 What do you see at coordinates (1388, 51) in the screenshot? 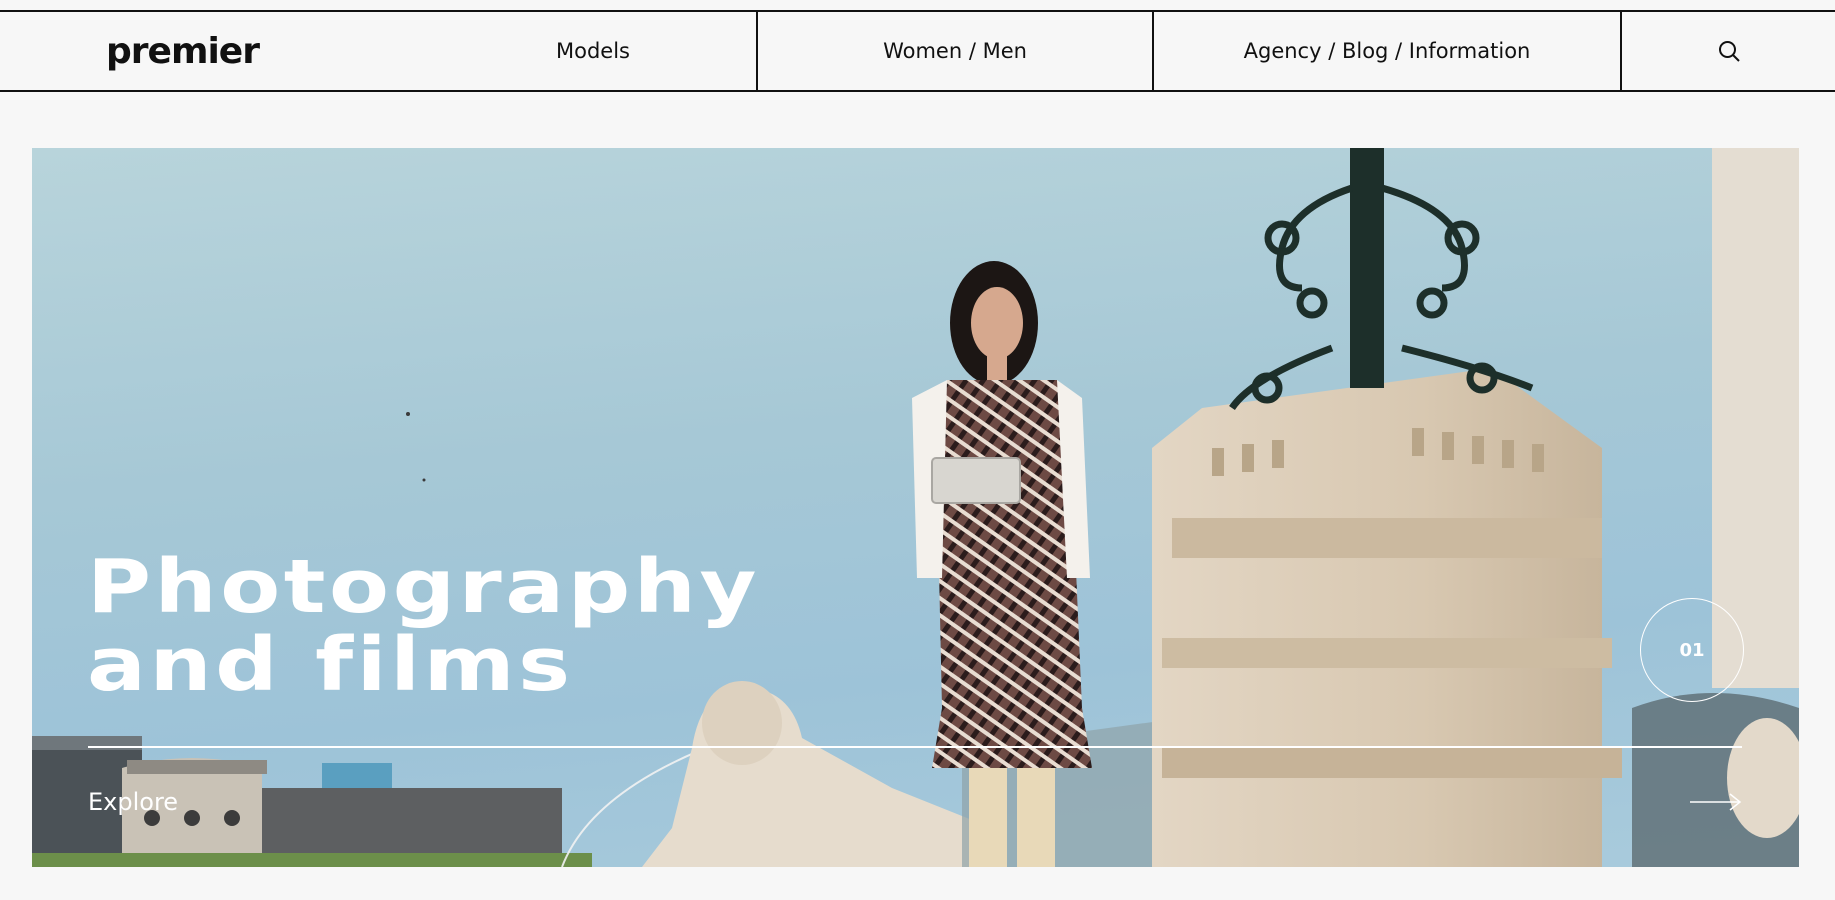
I see `nav-agency-blog-information: Agency / Blog / Information` at bounding box center [1388, 51].